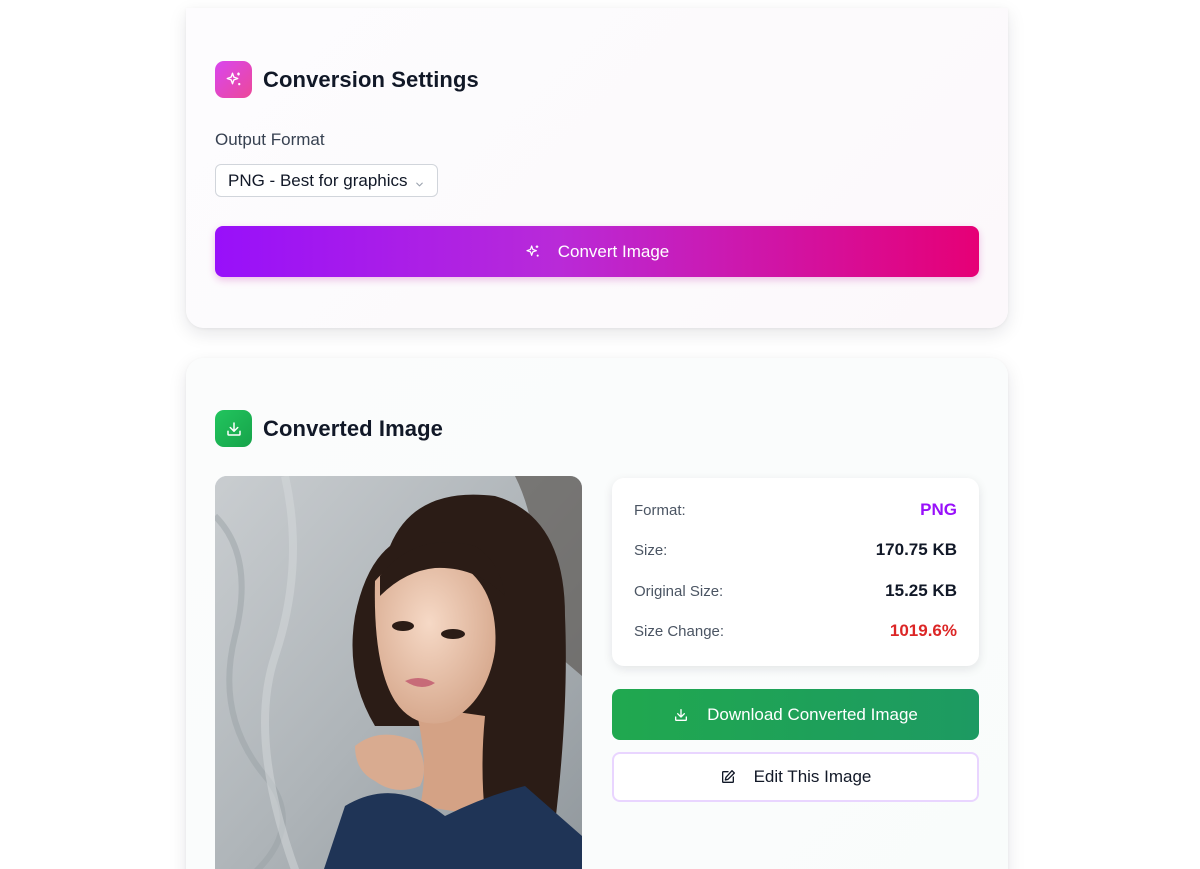 This screenshot has height=869, width=1200. I want to click on download-converted-image-label: Download Converted Image, so click(812, 714).